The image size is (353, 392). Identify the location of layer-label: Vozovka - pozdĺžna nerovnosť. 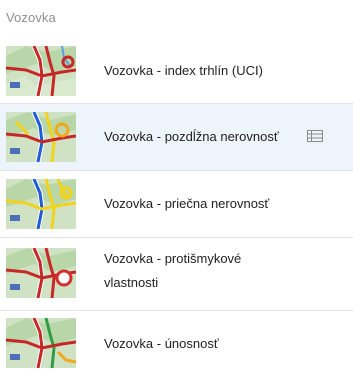
(191, 136).